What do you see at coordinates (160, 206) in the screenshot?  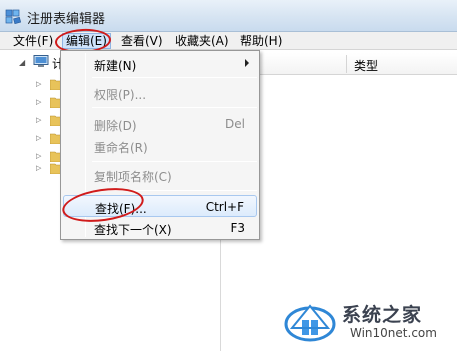 I see `menu-item-find: 查找(F)... Ctrl+F` at bounding box center [160, 206].